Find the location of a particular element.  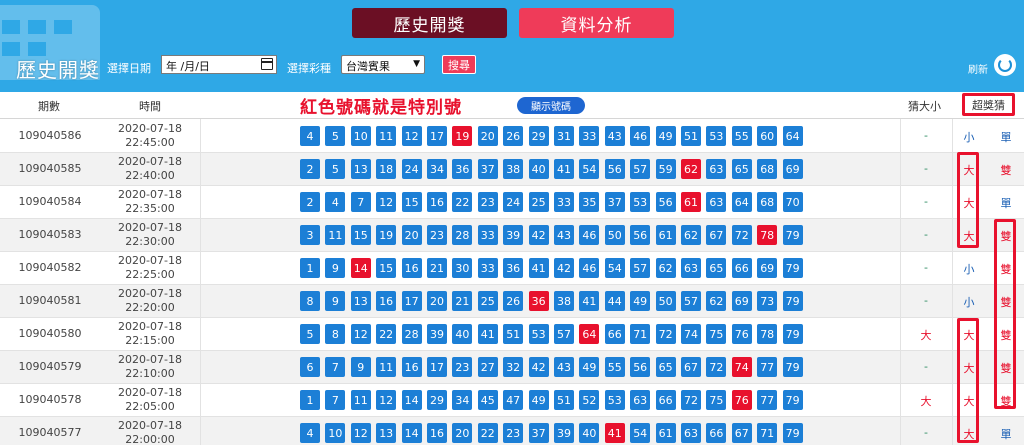

special-number-ball: 78 is located at coordinates (767, 235).